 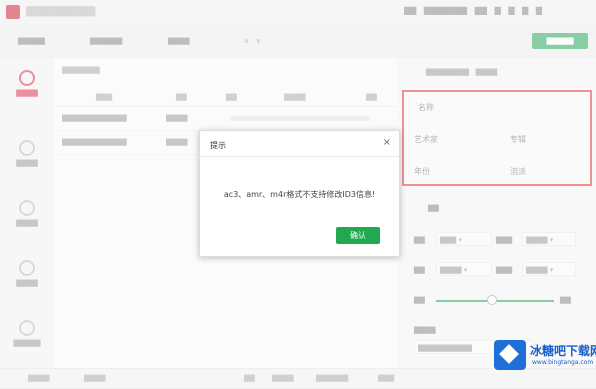 I want to click on watermark-url: www.bingtanga.com, so click(x=563, y=362).